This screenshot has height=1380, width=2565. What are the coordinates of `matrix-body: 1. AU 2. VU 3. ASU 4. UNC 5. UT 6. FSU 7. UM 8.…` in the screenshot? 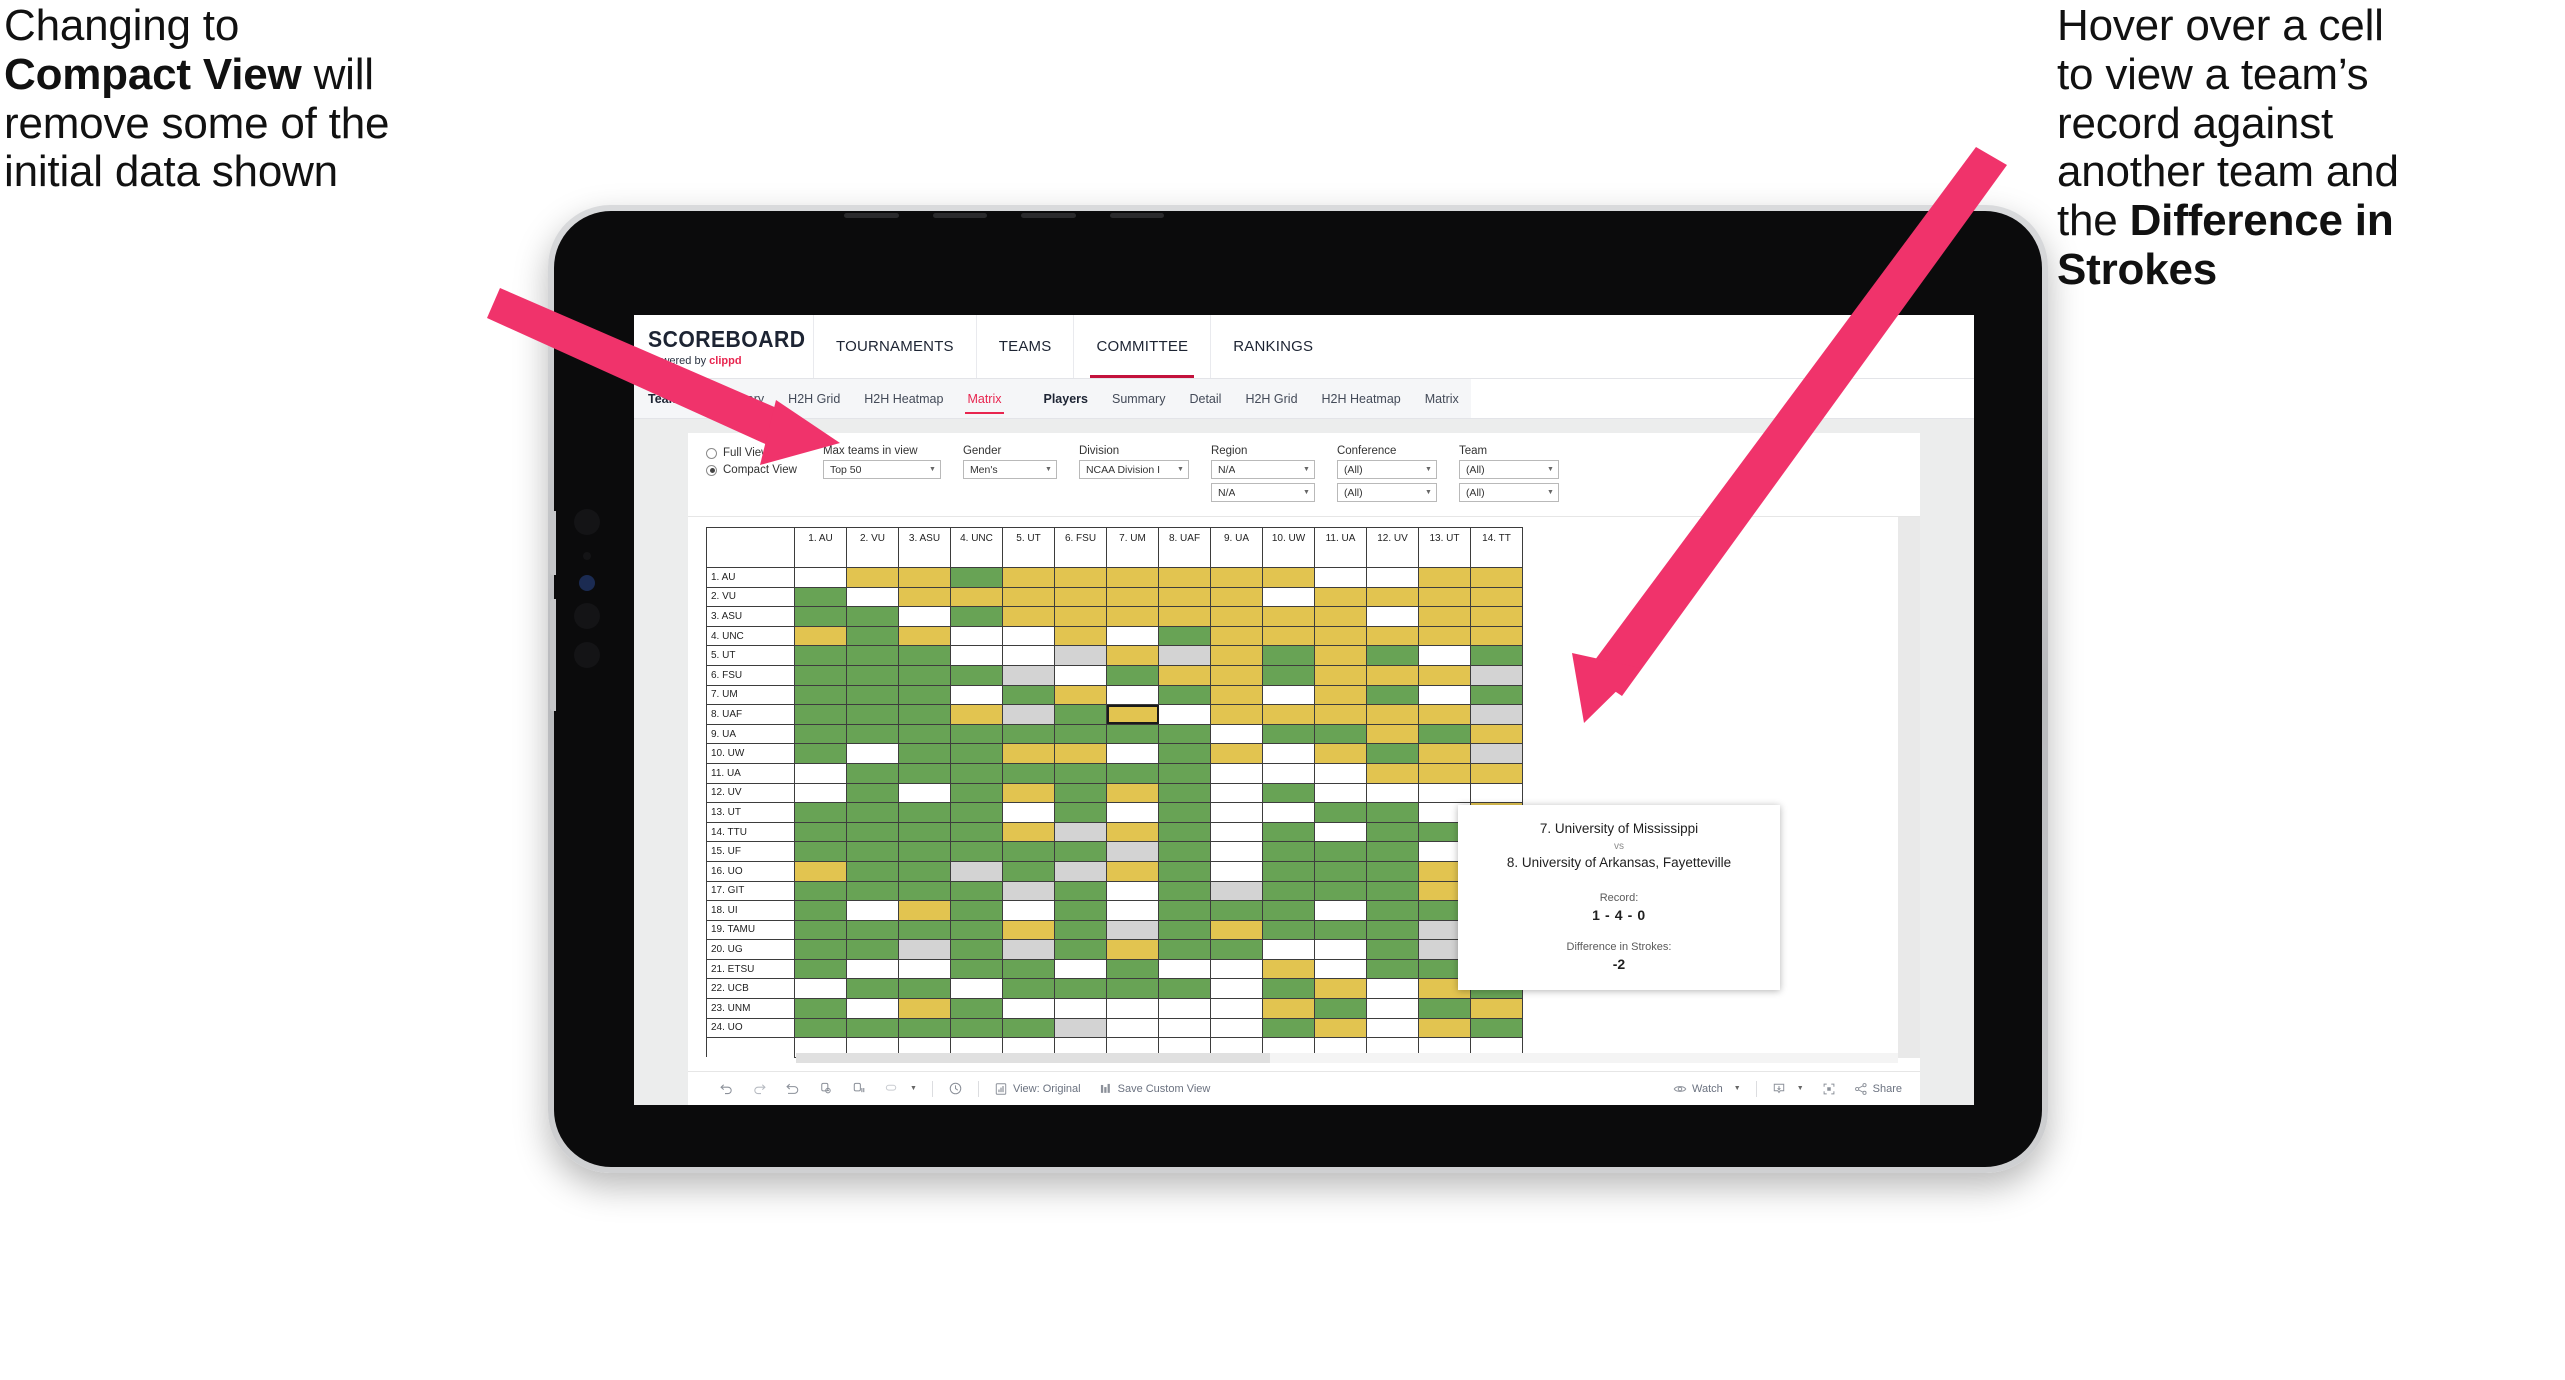 It's located at (1114, 812).